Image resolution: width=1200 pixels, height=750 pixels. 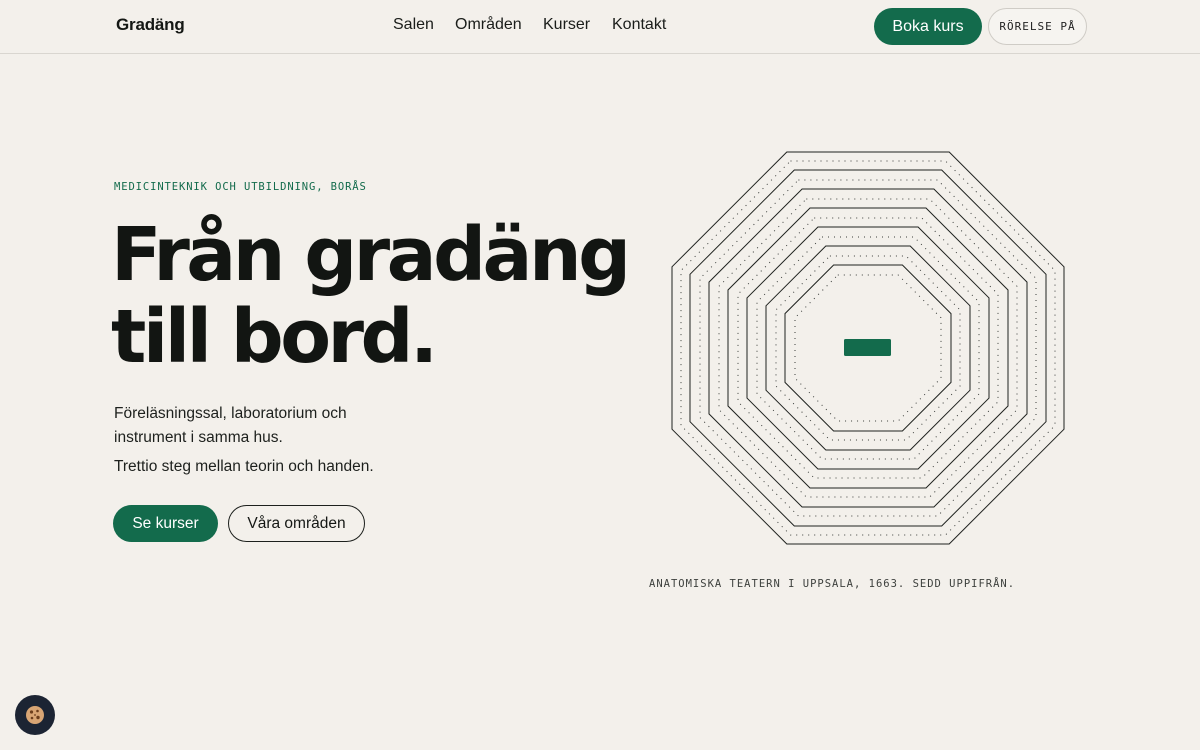 What do you see at coordinates (566, 25) in the screenshot?
I see `nav-kurser: Kurser` at bounding box center [566, 25].